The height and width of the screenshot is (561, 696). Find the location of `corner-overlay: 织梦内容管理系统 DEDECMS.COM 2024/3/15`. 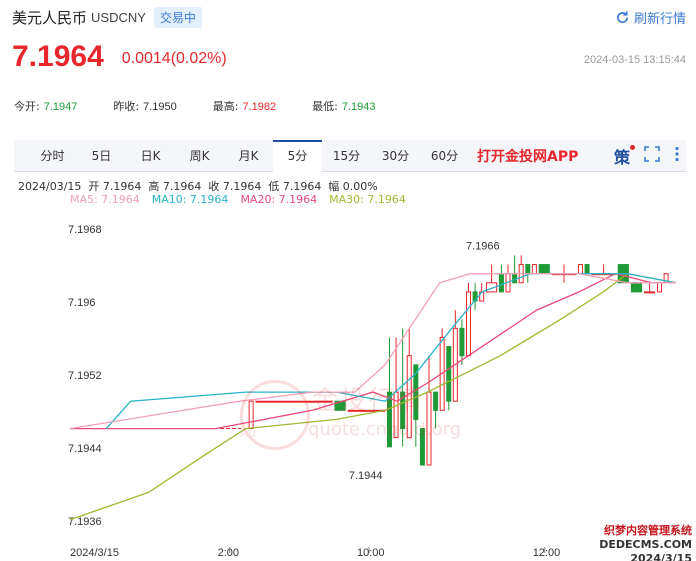

corner-overlay: 织梦内容管理系统 DEDECMS.COM 2024/3/15 is located at coordinates (645, 542).